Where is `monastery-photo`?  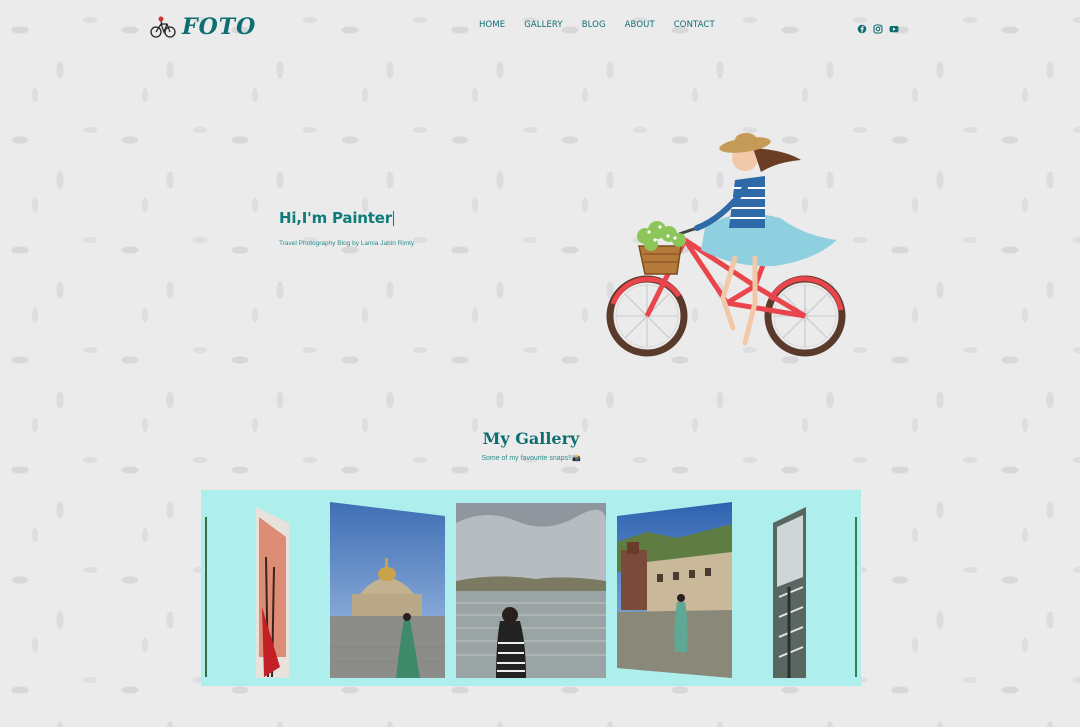
monastery-photo is located at coordinates (674, 590).